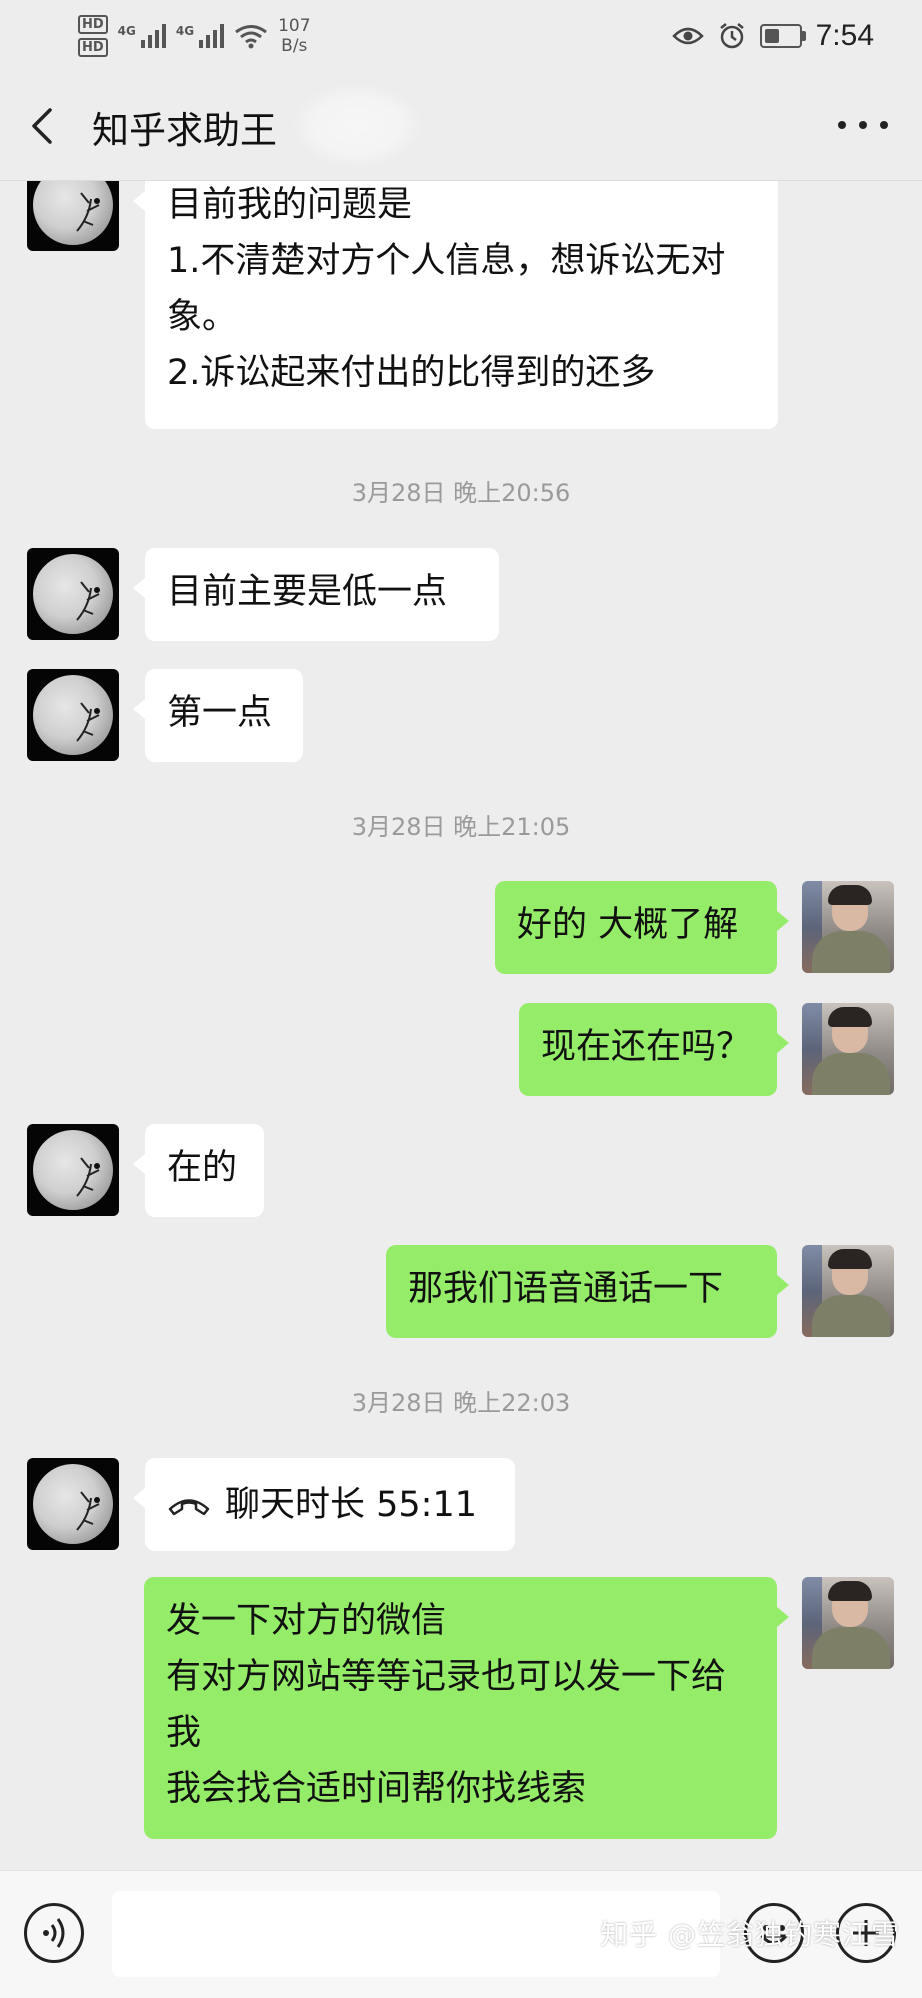 The width and height of the screenshot is (922, 1998). I want to click on status-right: 7:54, so click(772, 36).